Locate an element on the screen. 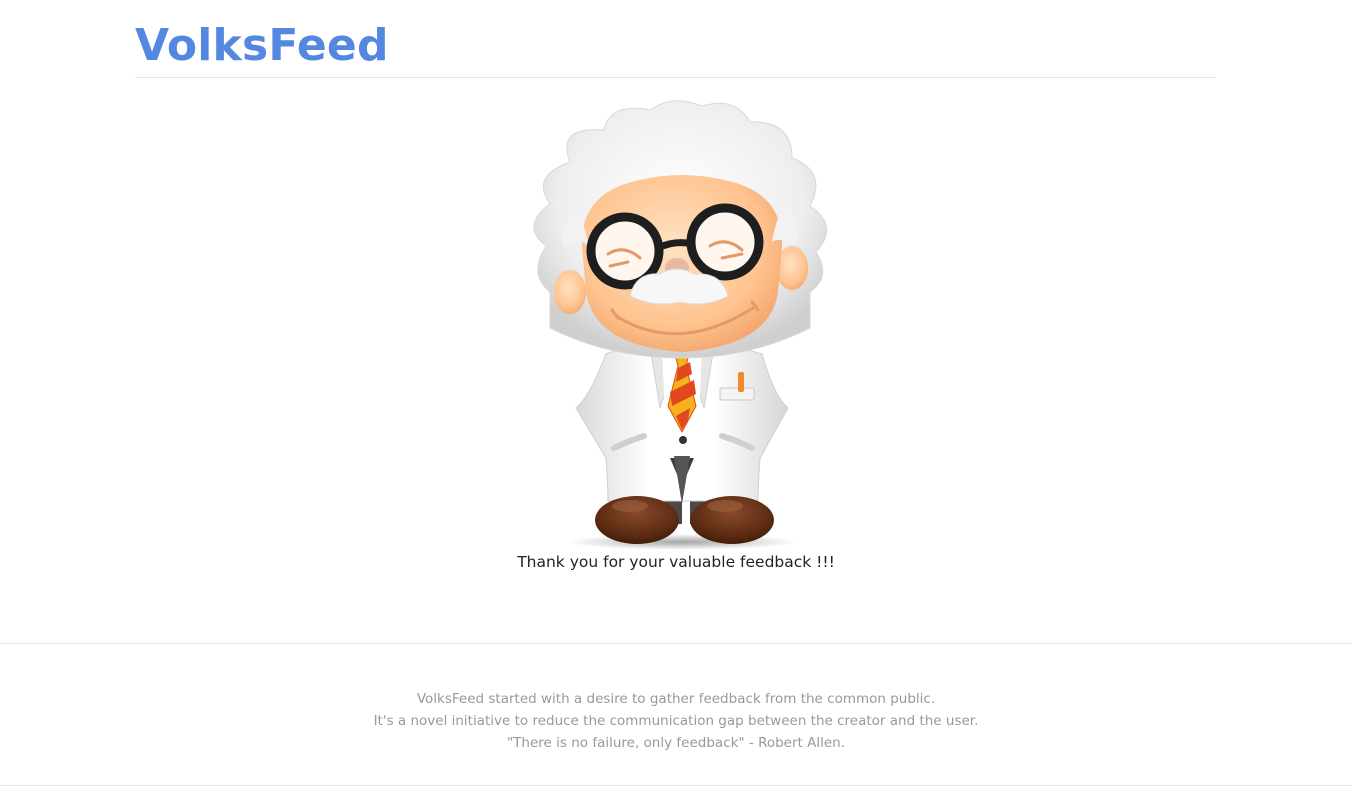 Image resolution: width=1366 pixels, height=801 pixels. brand-logo-link: VolksFeed is located at coordinates (262, 46).